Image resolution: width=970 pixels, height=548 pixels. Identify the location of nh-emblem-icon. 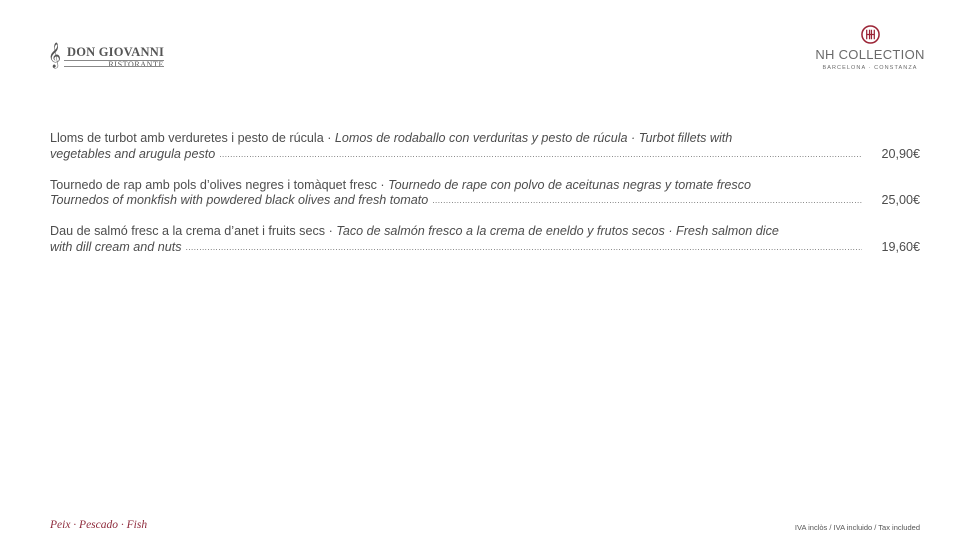
(870, 34).